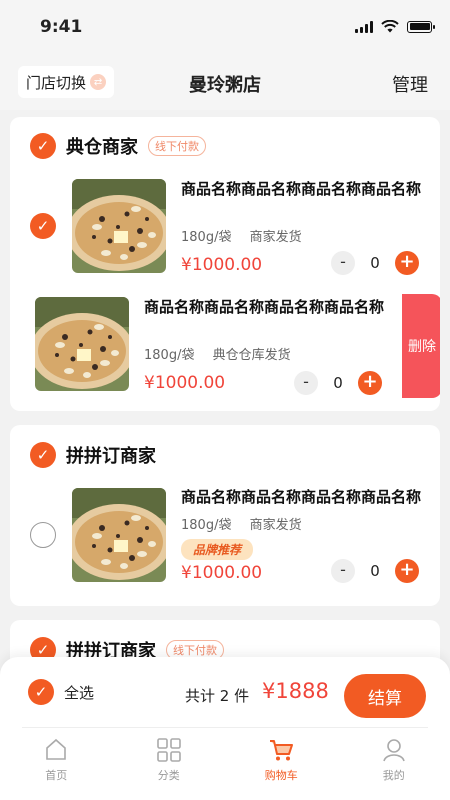 This screenshot has height=800, width=450. Describe the element at coordinates (217, 696) in the screenshot. I see `total-count: 共计 2 件` at that location.